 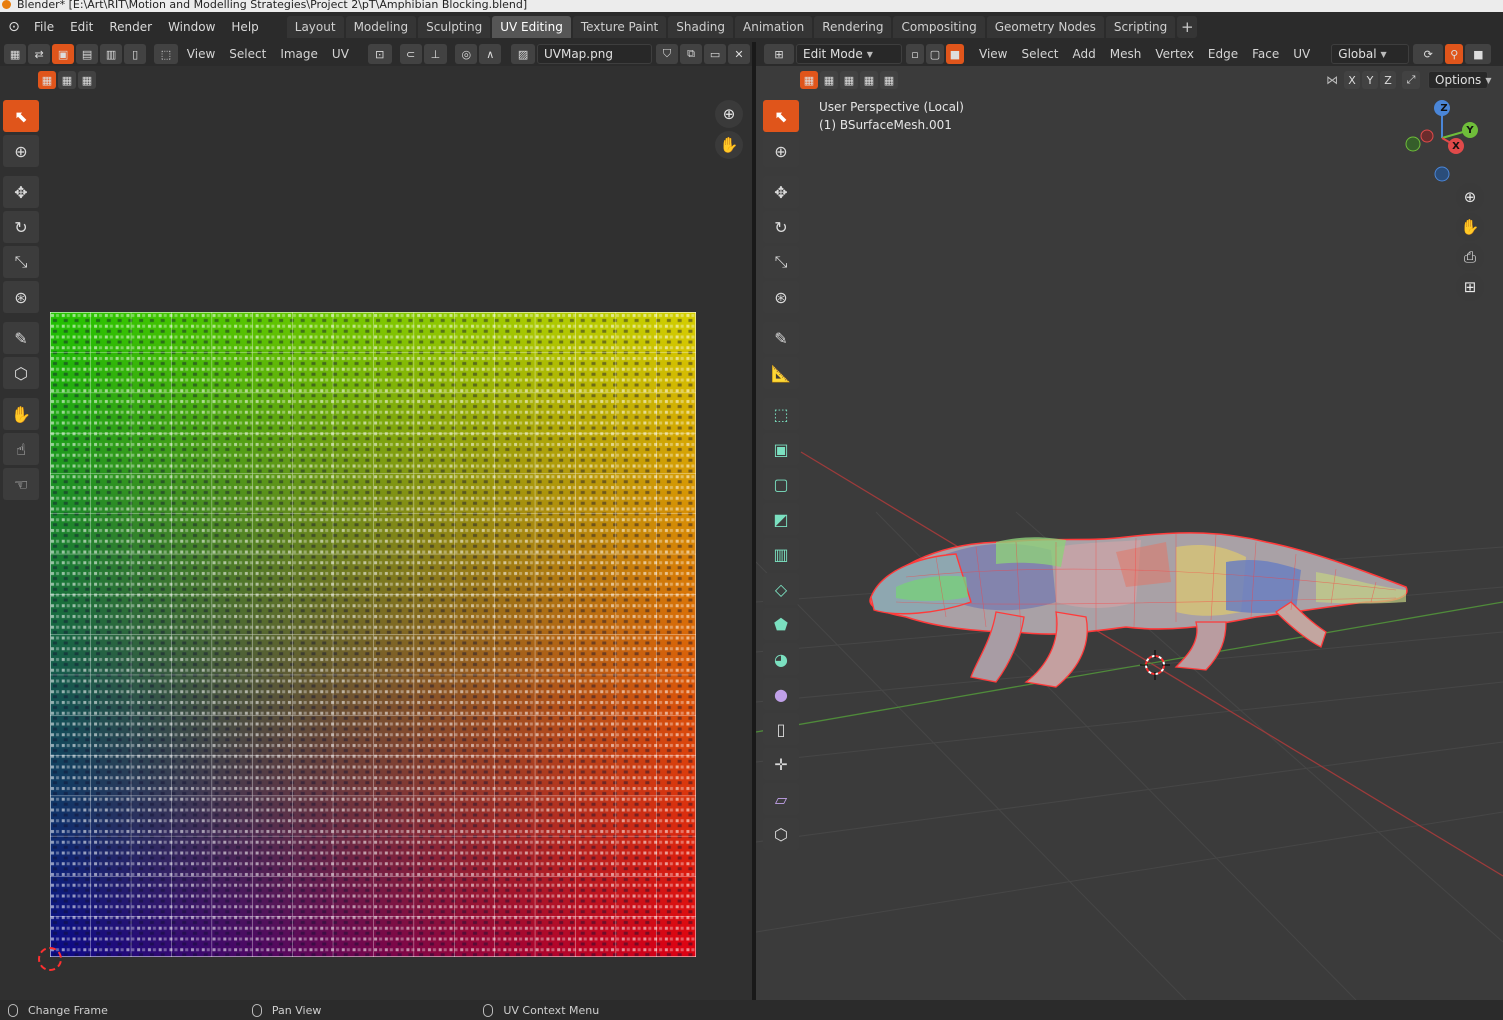 I want to click on spin-tool-icon: ◕, so click(x=781, y=659).